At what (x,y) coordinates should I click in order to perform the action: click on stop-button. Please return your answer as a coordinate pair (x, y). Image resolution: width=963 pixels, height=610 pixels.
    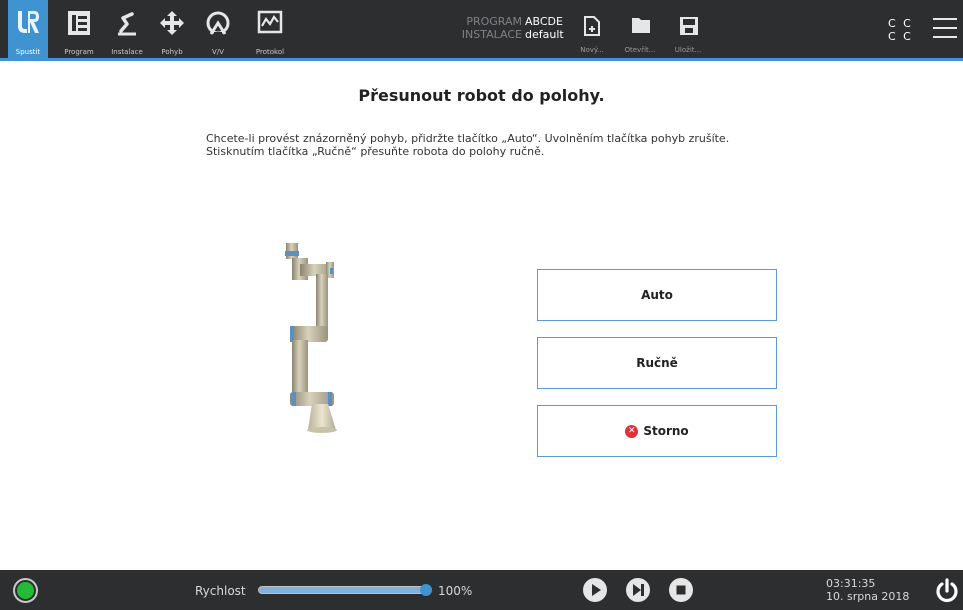
    Looking at the image, I should click on (681, 590).